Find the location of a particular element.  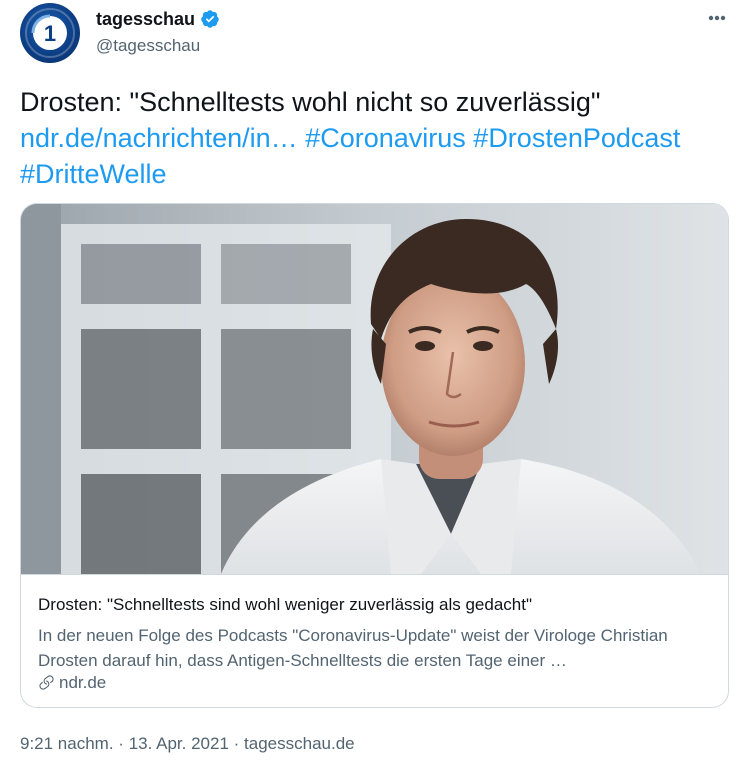

link-icon is located at coordinates (46, 682).